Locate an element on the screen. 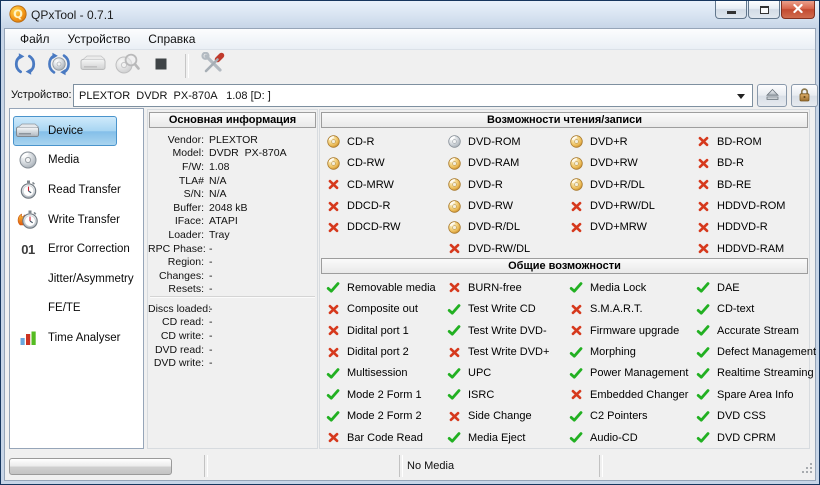  minimize-icon is located at coordinates (731, 12).